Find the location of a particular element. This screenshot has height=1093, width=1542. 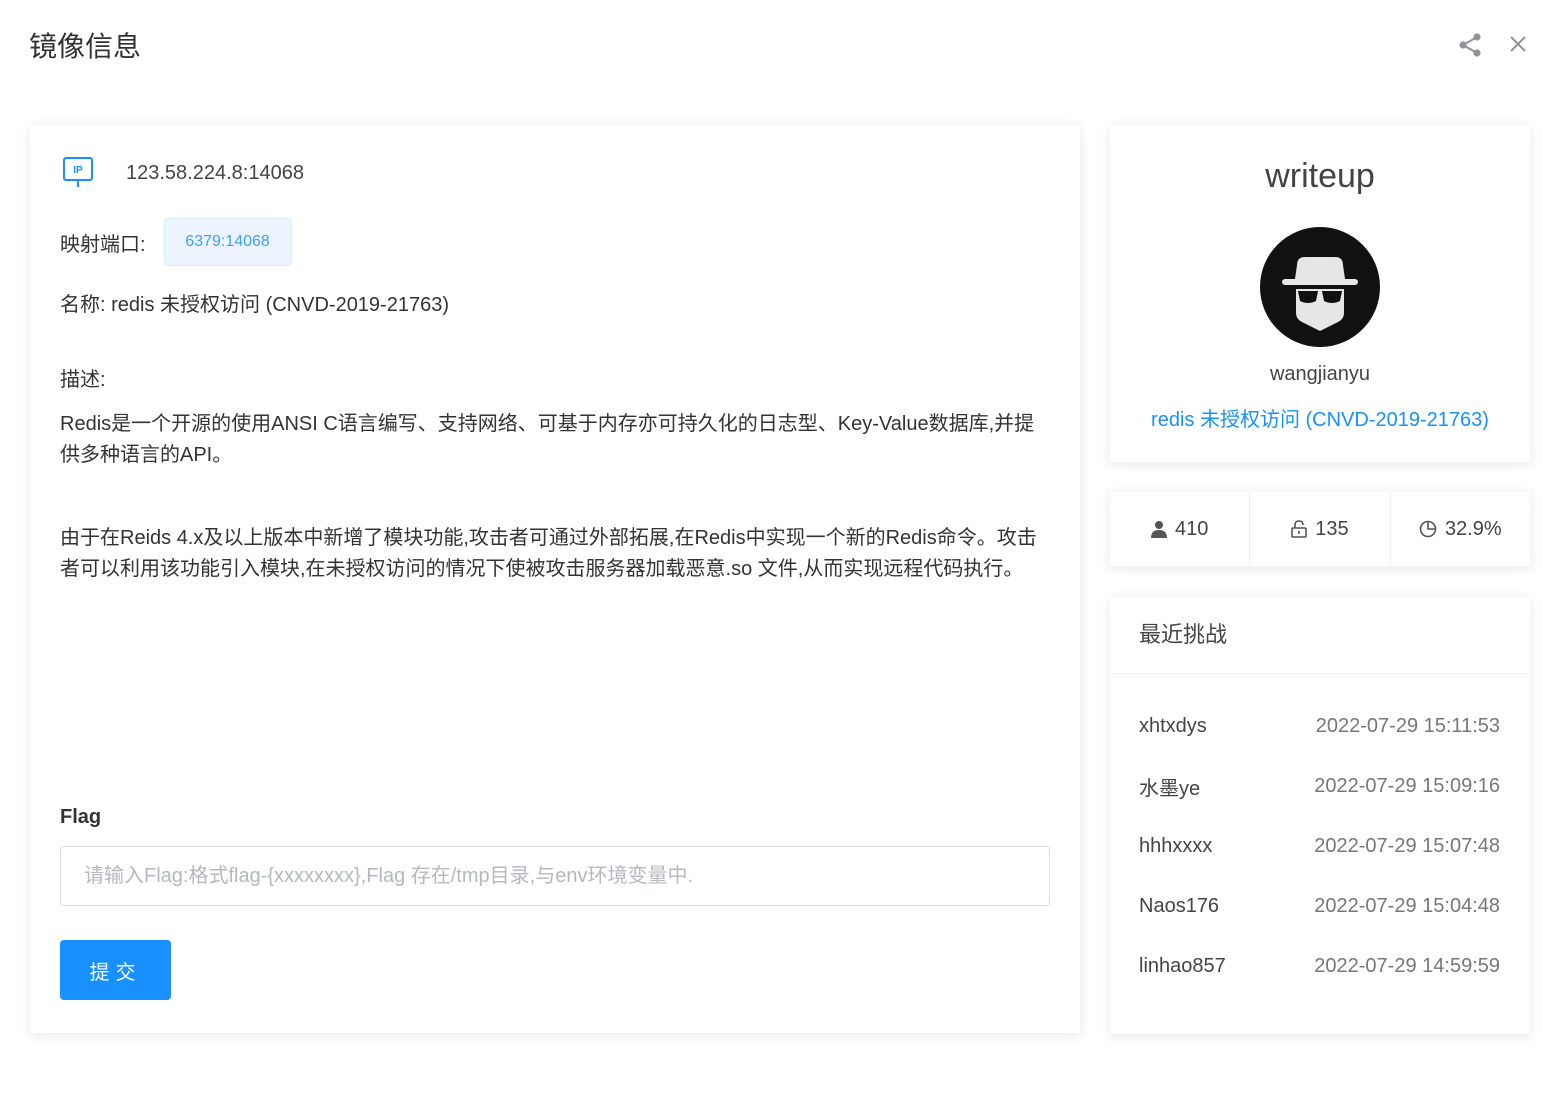

challenger-name: Naos176 is located at coordinates (1179, 905).